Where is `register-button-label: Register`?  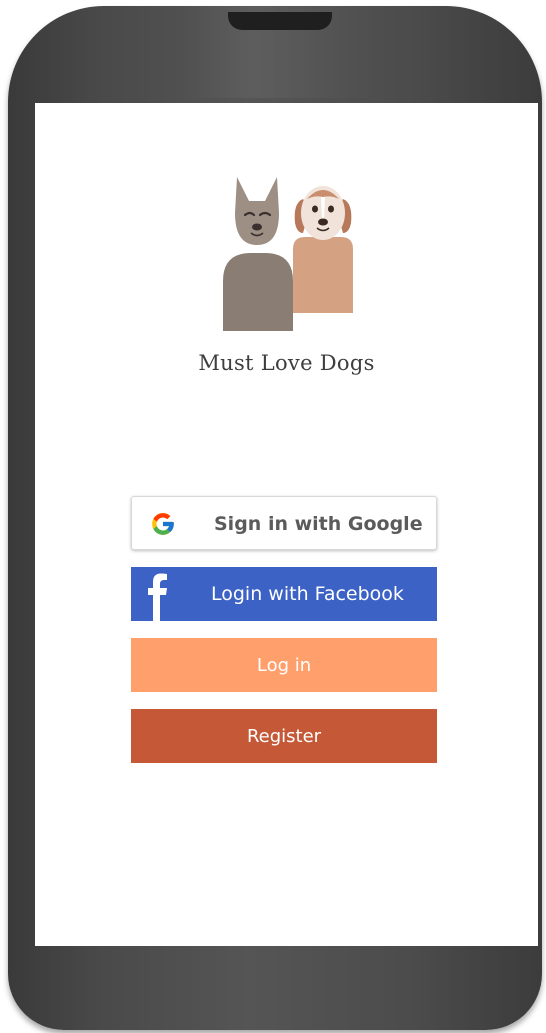 register-button-label: Register is located at coordinates (284, 736).